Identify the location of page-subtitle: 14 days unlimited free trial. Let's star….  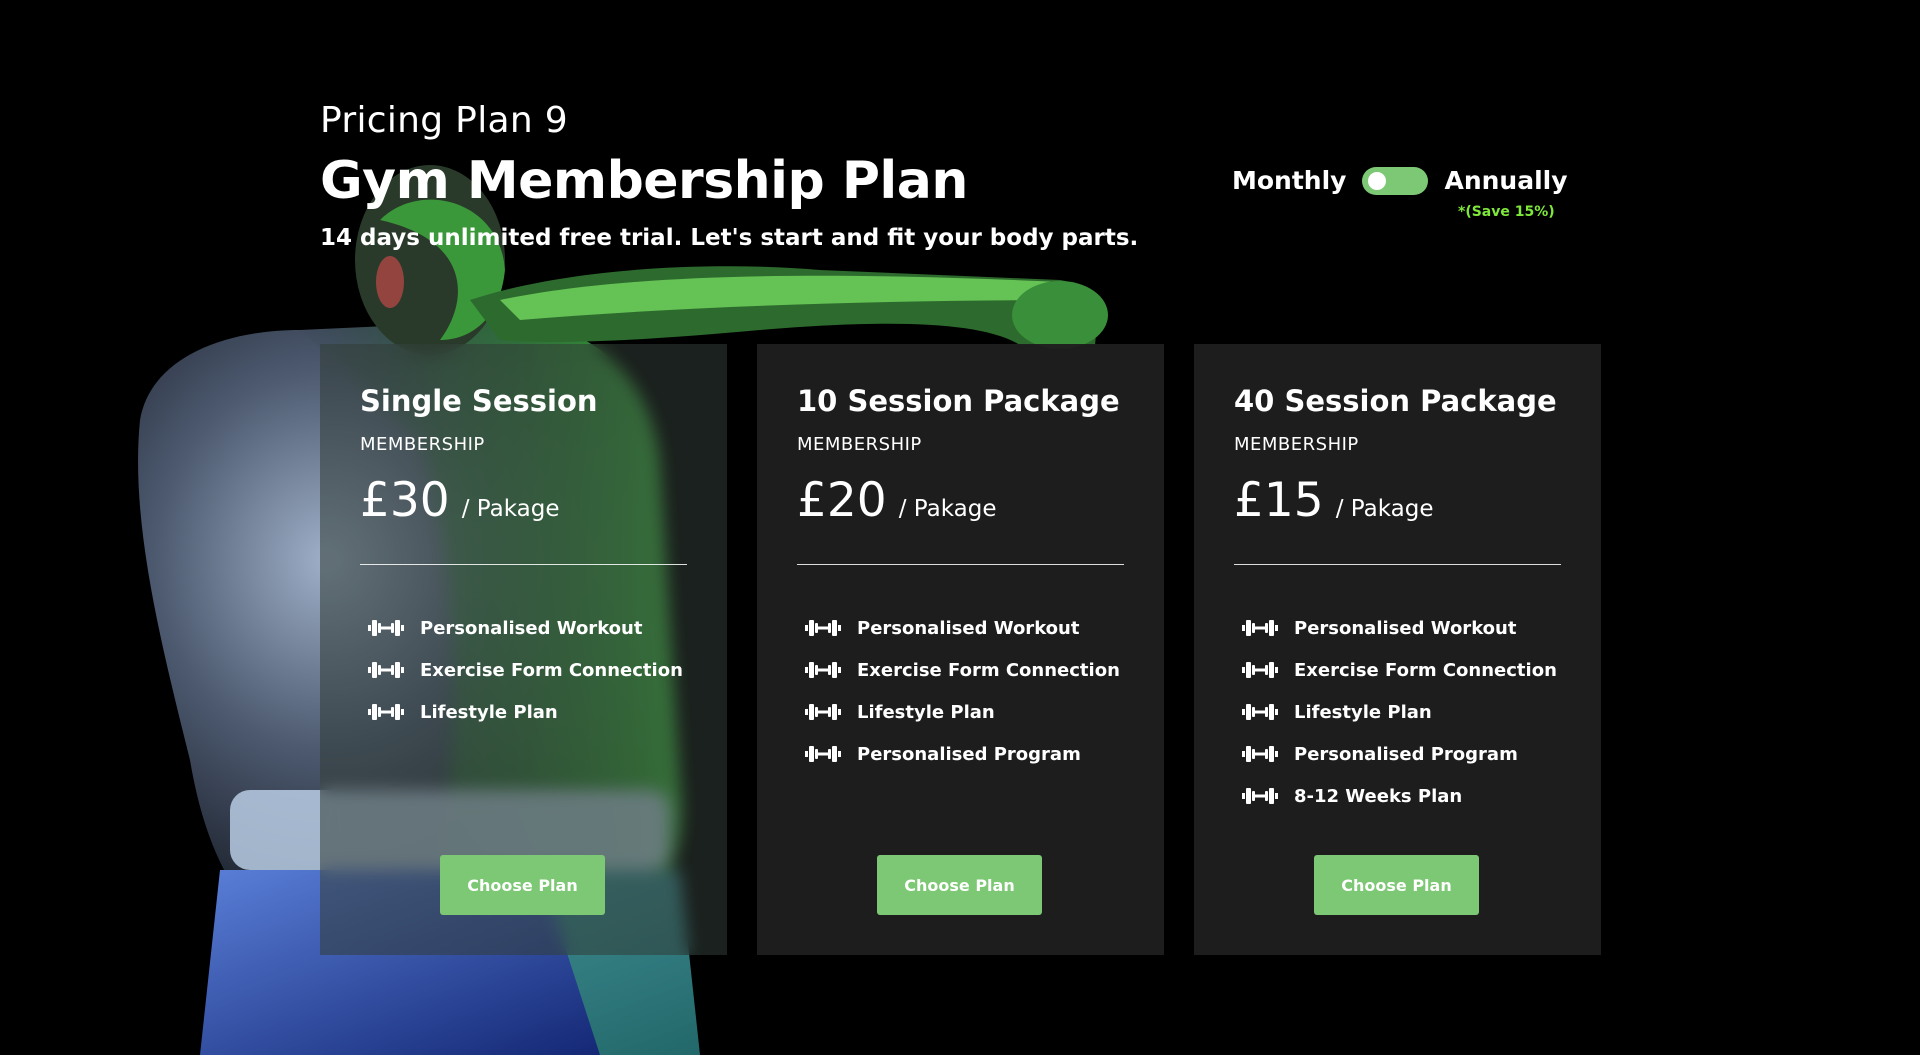
(729, 238).